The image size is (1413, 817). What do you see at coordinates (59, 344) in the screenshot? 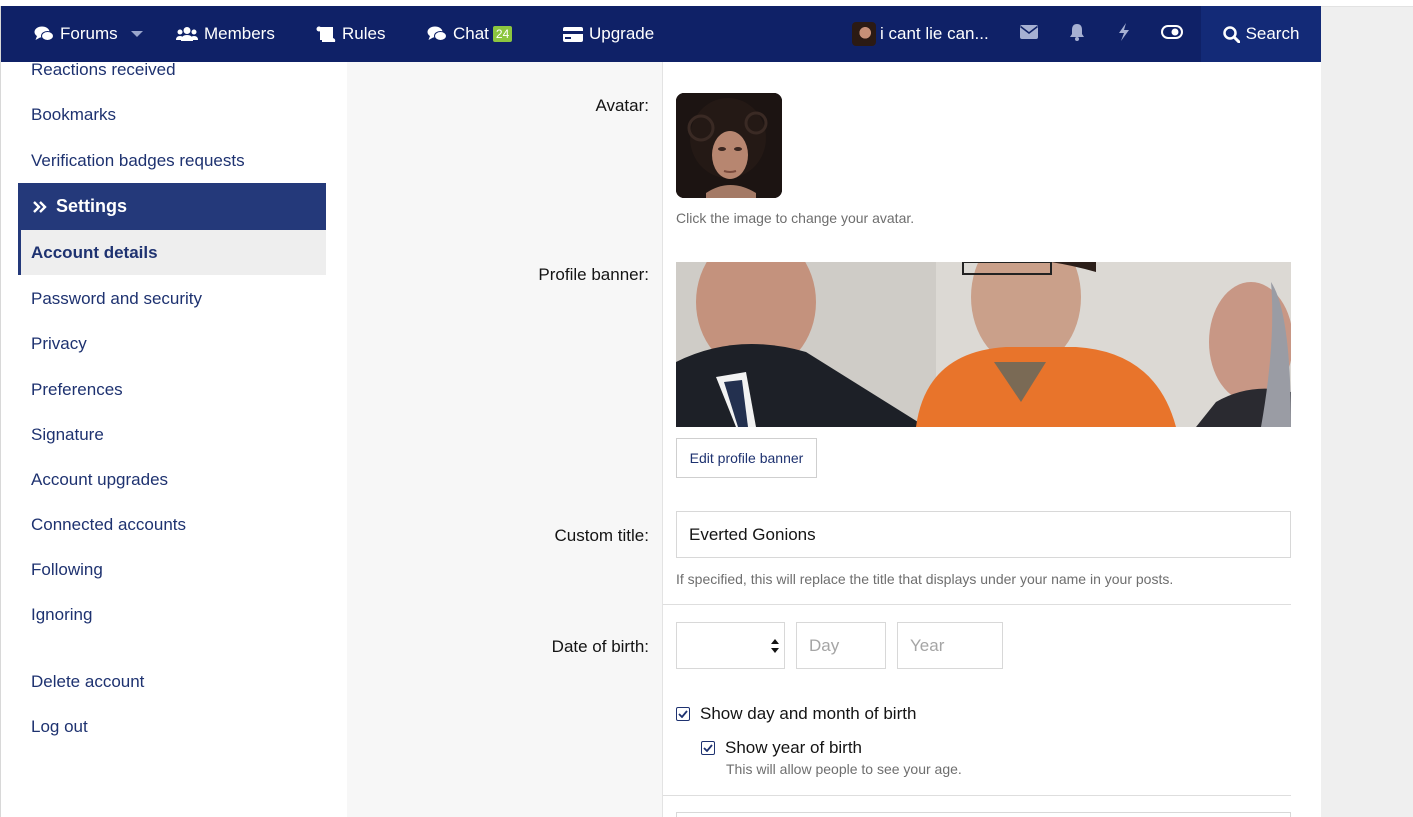
I see `sidebar-item-privacy: Privacy` at bounding box center [59, 344].